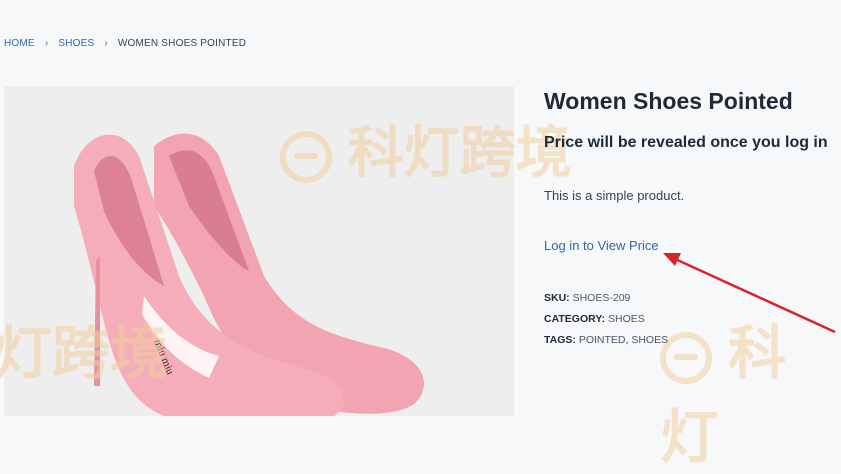  Describe the element at coordinates (182, 43) in the screenshot. I see `breadcrumb-current: WOMEN SHOES POINTED` at that location.